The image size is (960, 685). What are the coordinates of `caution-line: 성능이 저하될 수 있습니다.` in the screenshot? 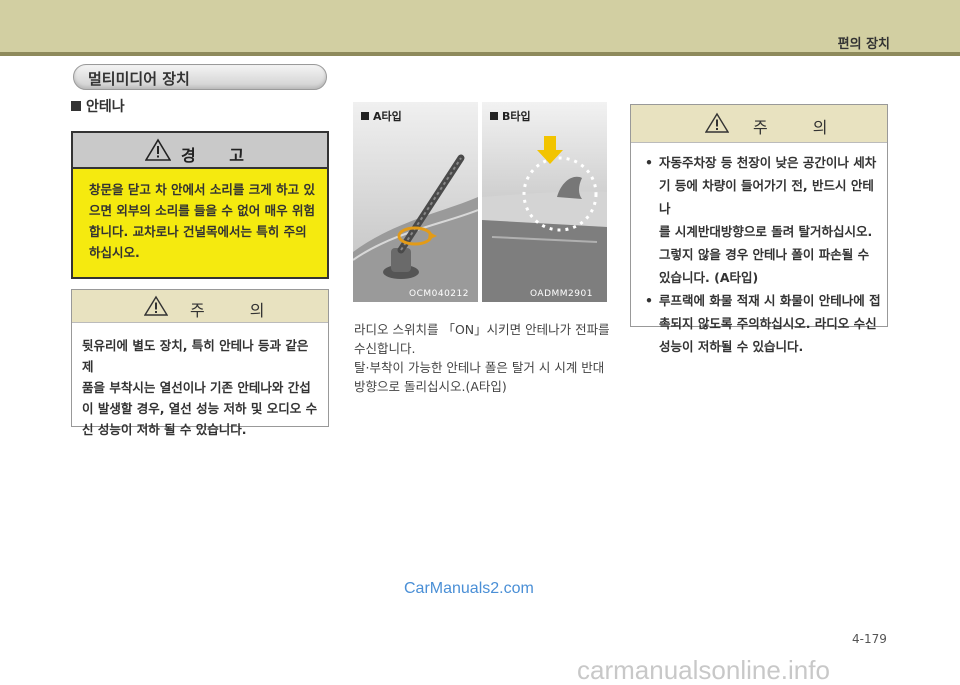 It's located at (731, 346).